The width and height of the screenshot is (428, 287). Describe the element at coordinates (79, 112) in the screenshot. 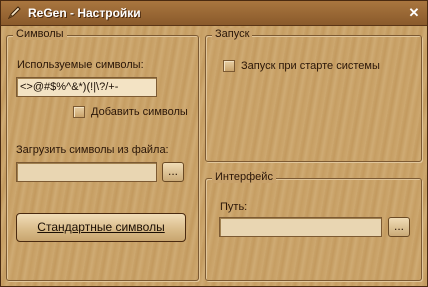

I see `add-symbols-checkbox` at that location.